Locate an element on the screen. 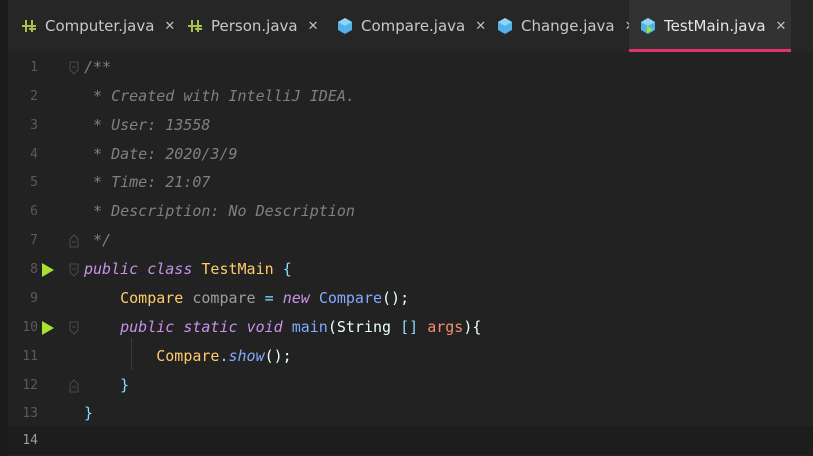 Image resolution: width=813 pixels, height=456 pixels. code-line: 6 * Description: No Description is located at coordinates (410, 211).